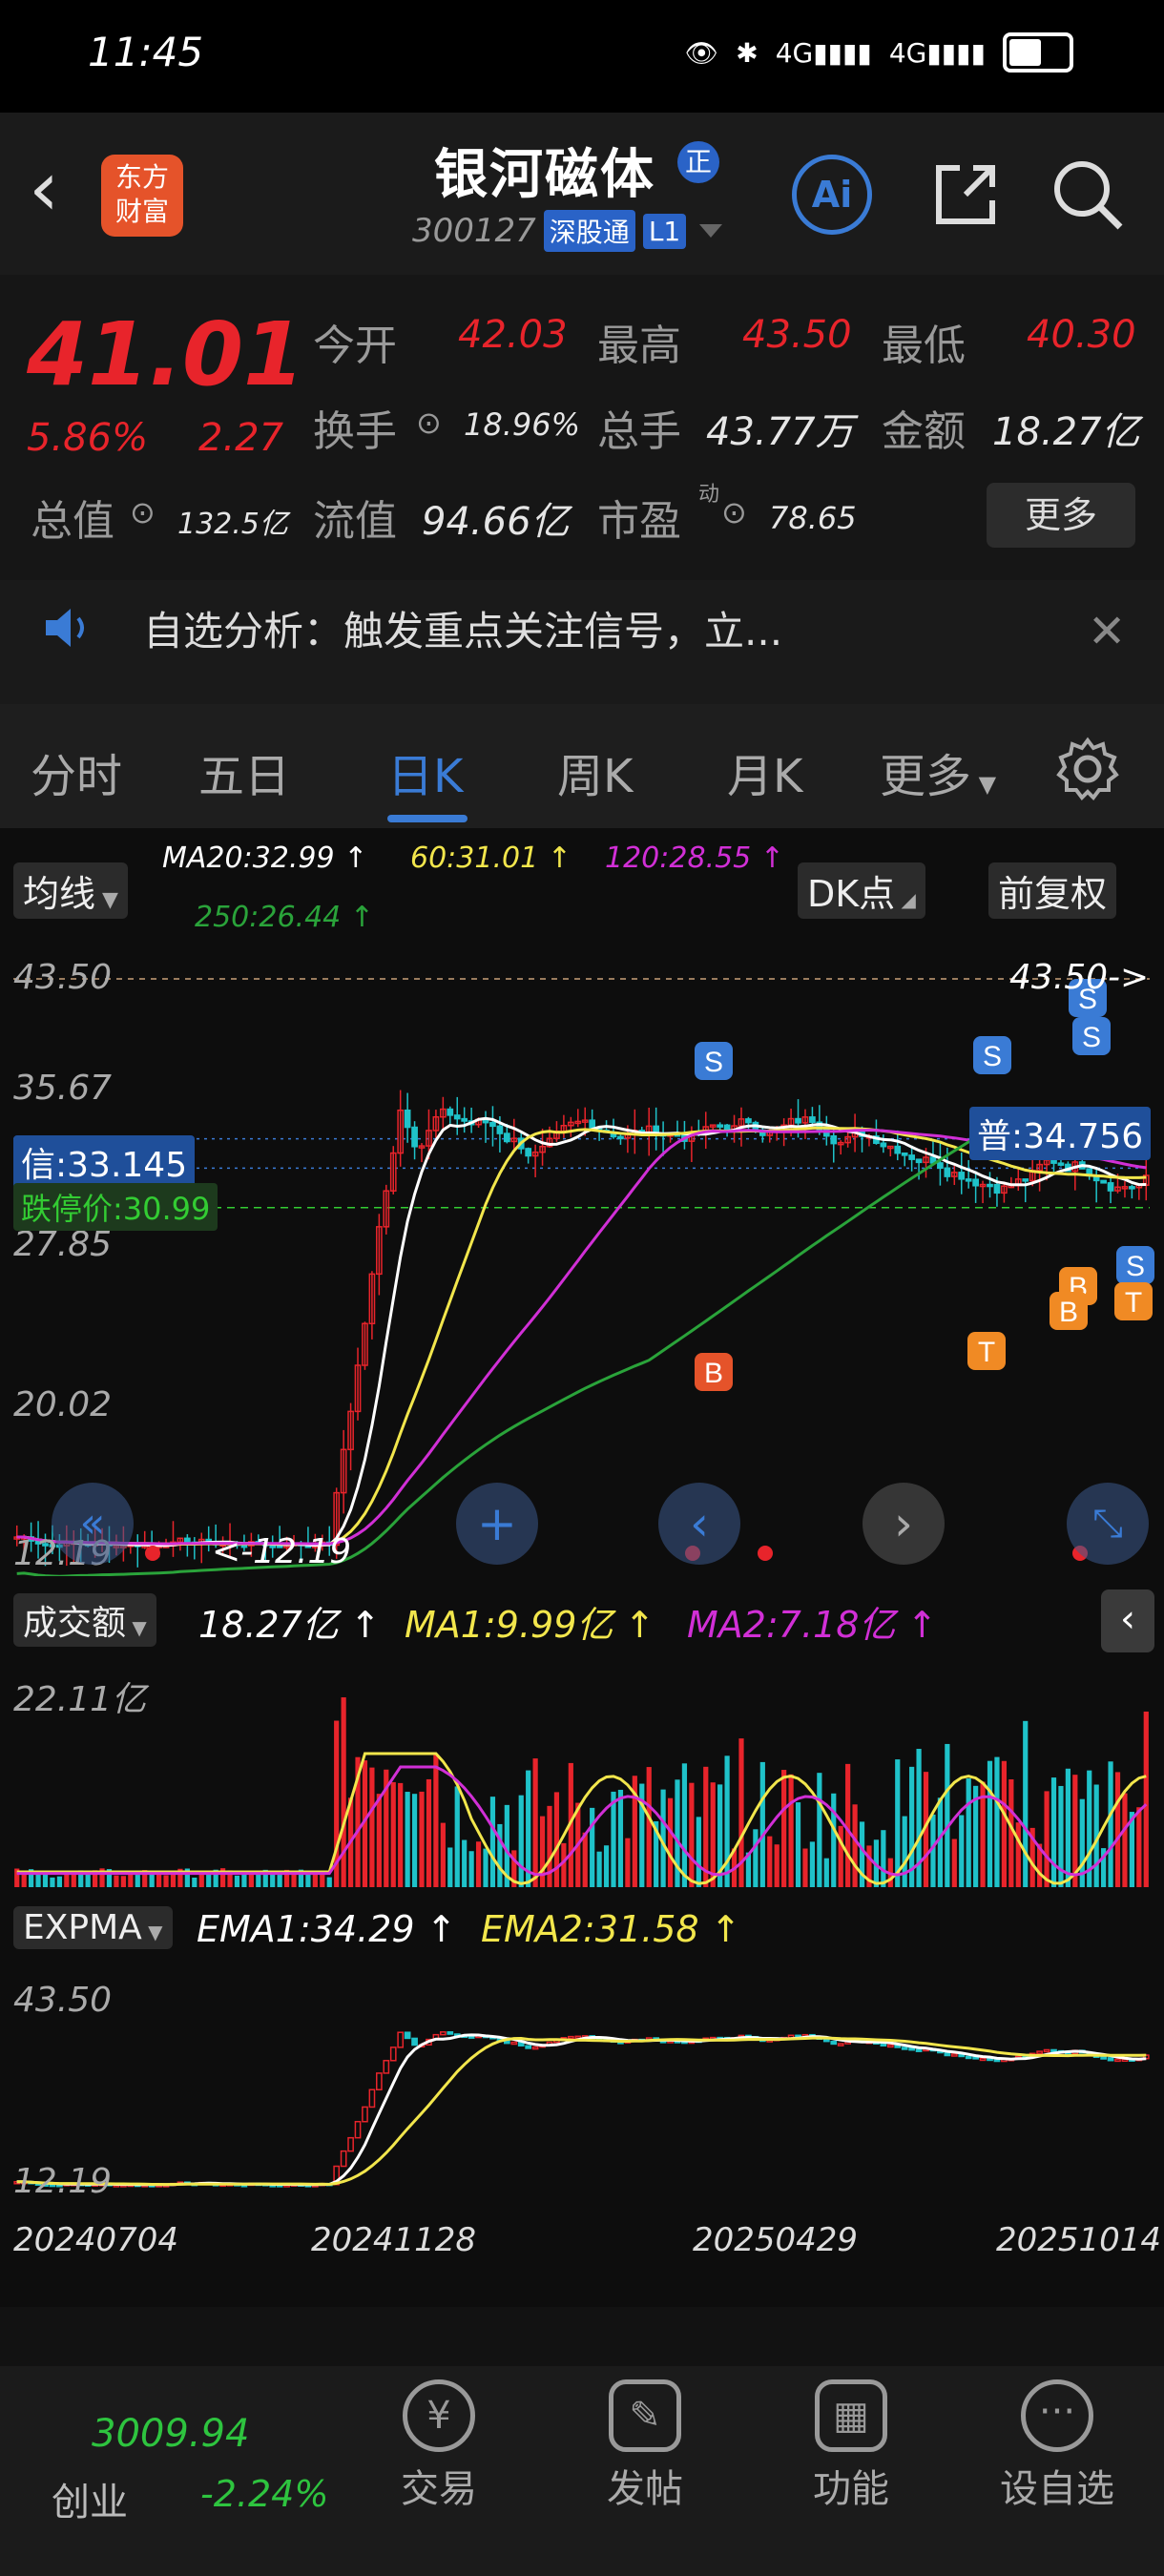  Describe the element at coordinates (582, 56) in the screenshot. I see `status-bar: 11:45 👁 ✱ 4G▮▮▮▮ 4G▮▮▮▮` at that location.